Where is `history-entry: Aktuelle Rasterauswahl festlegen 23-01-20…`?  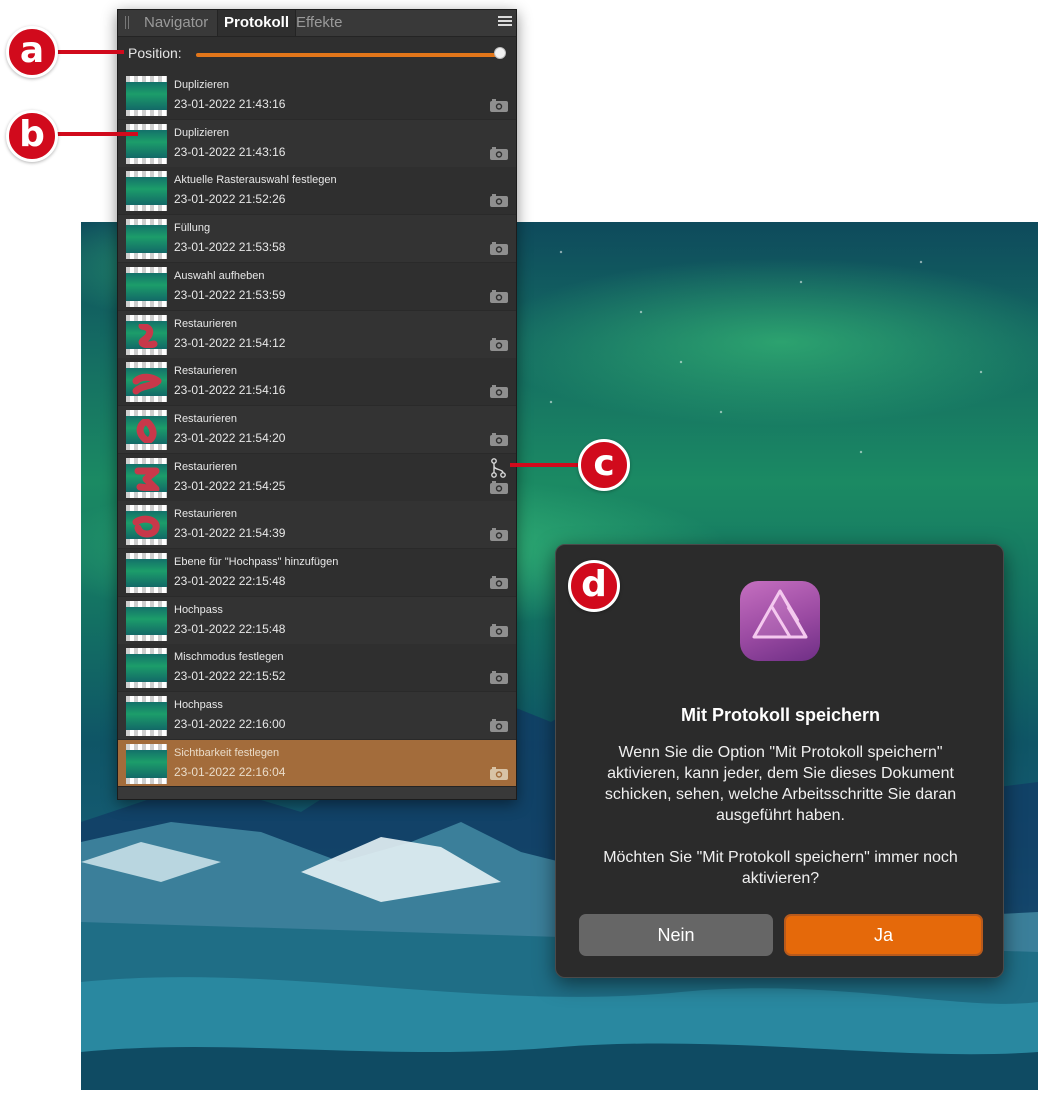 history-entry: Aktuelle Rasterauswahl festlegen 23-01-20… is located at coordinates (317, 191).